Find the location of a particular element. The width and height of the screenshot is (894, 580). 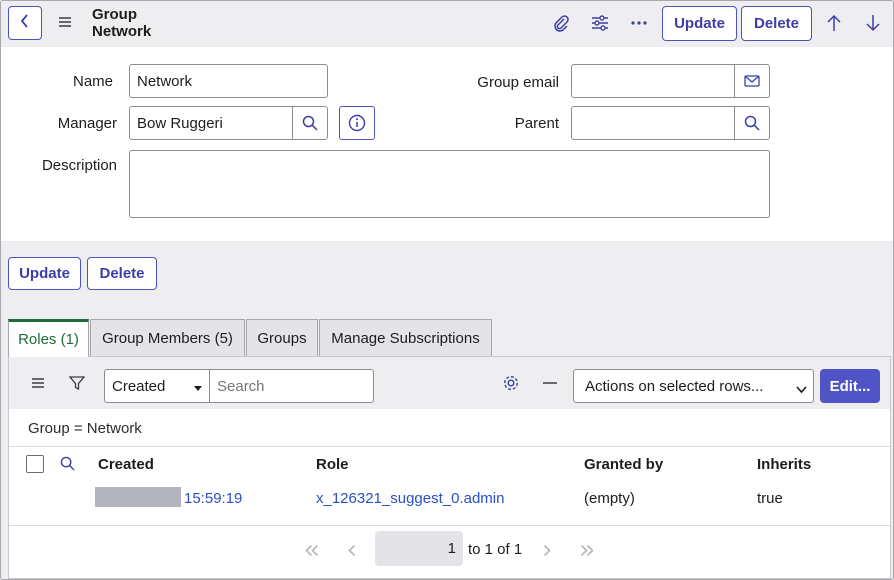

next-page-icon is located at coordinates (547, 551).